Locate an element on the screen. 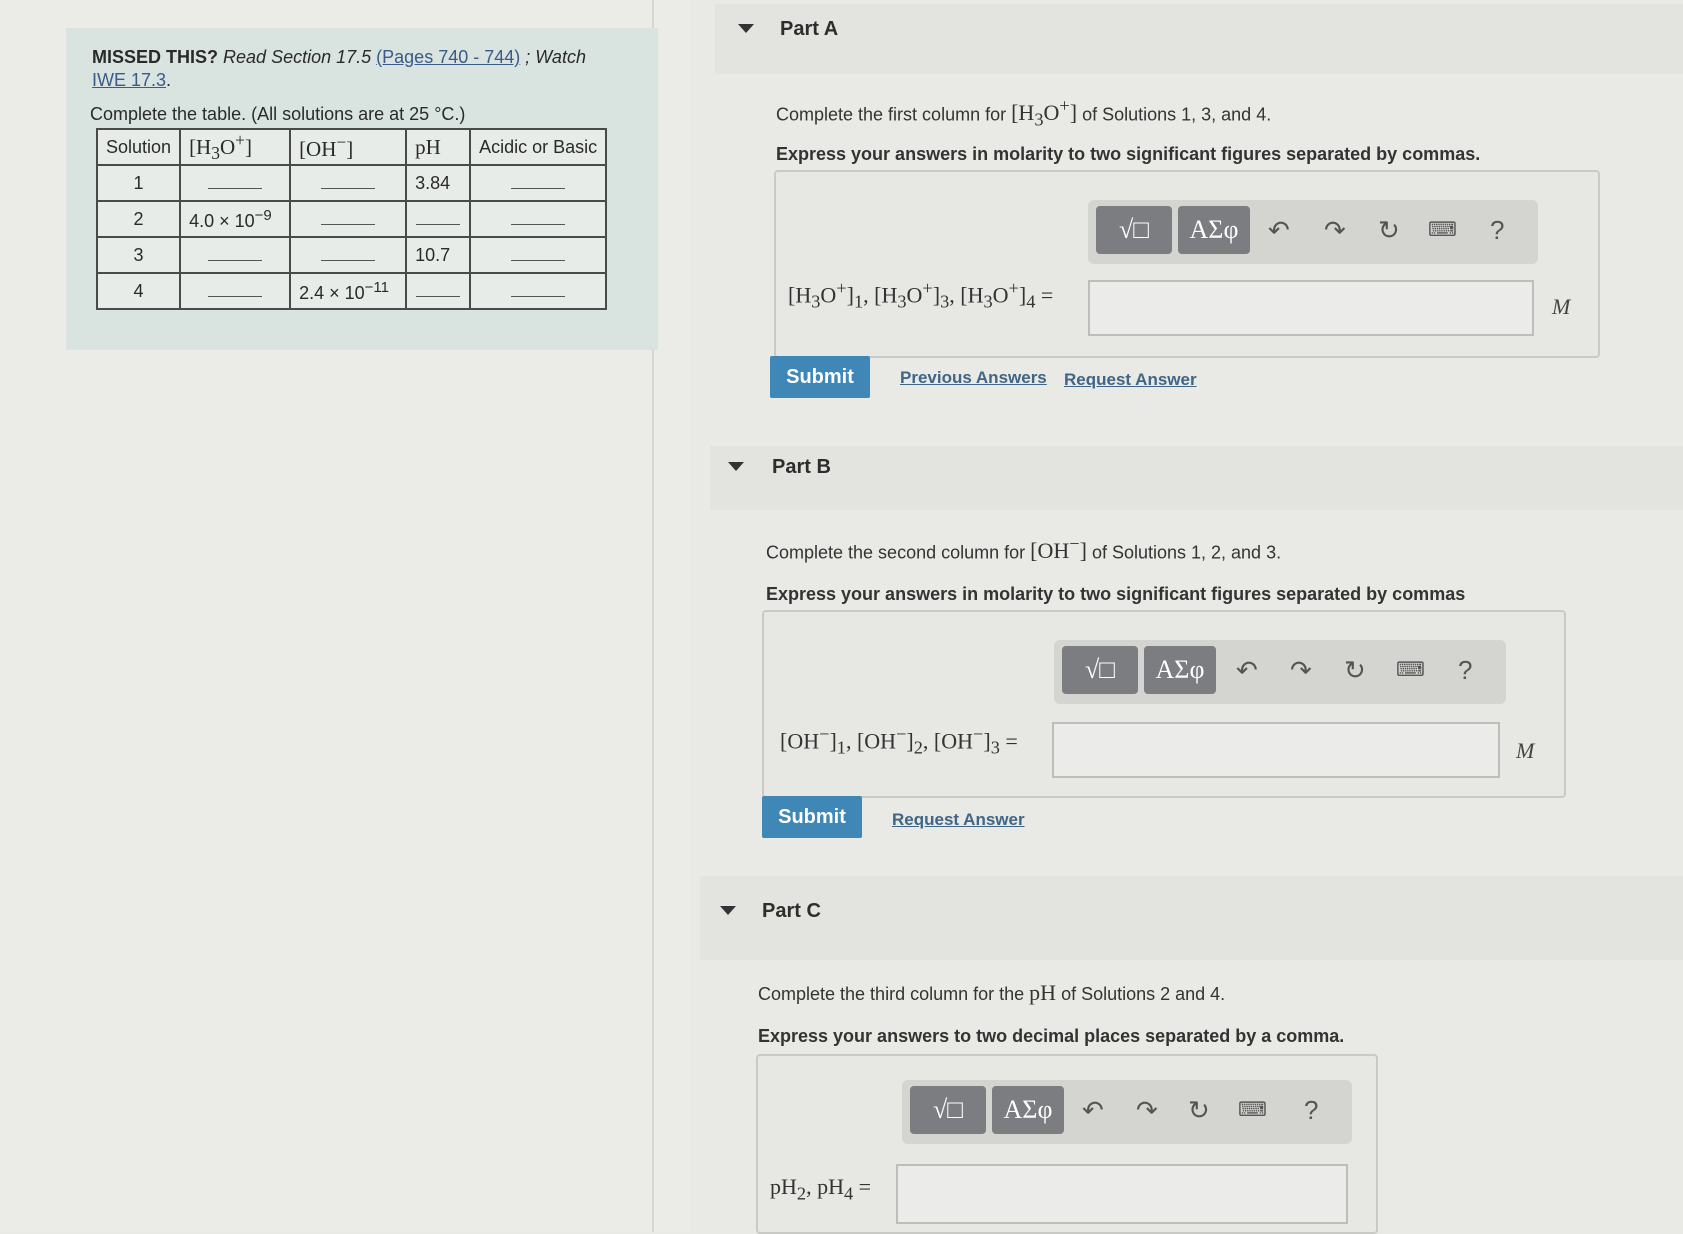 Image resolution: width=1683 pixels, height=1234 pixels. pages-link: (Pages 740 - 744) is located at coordinates (448, 57).